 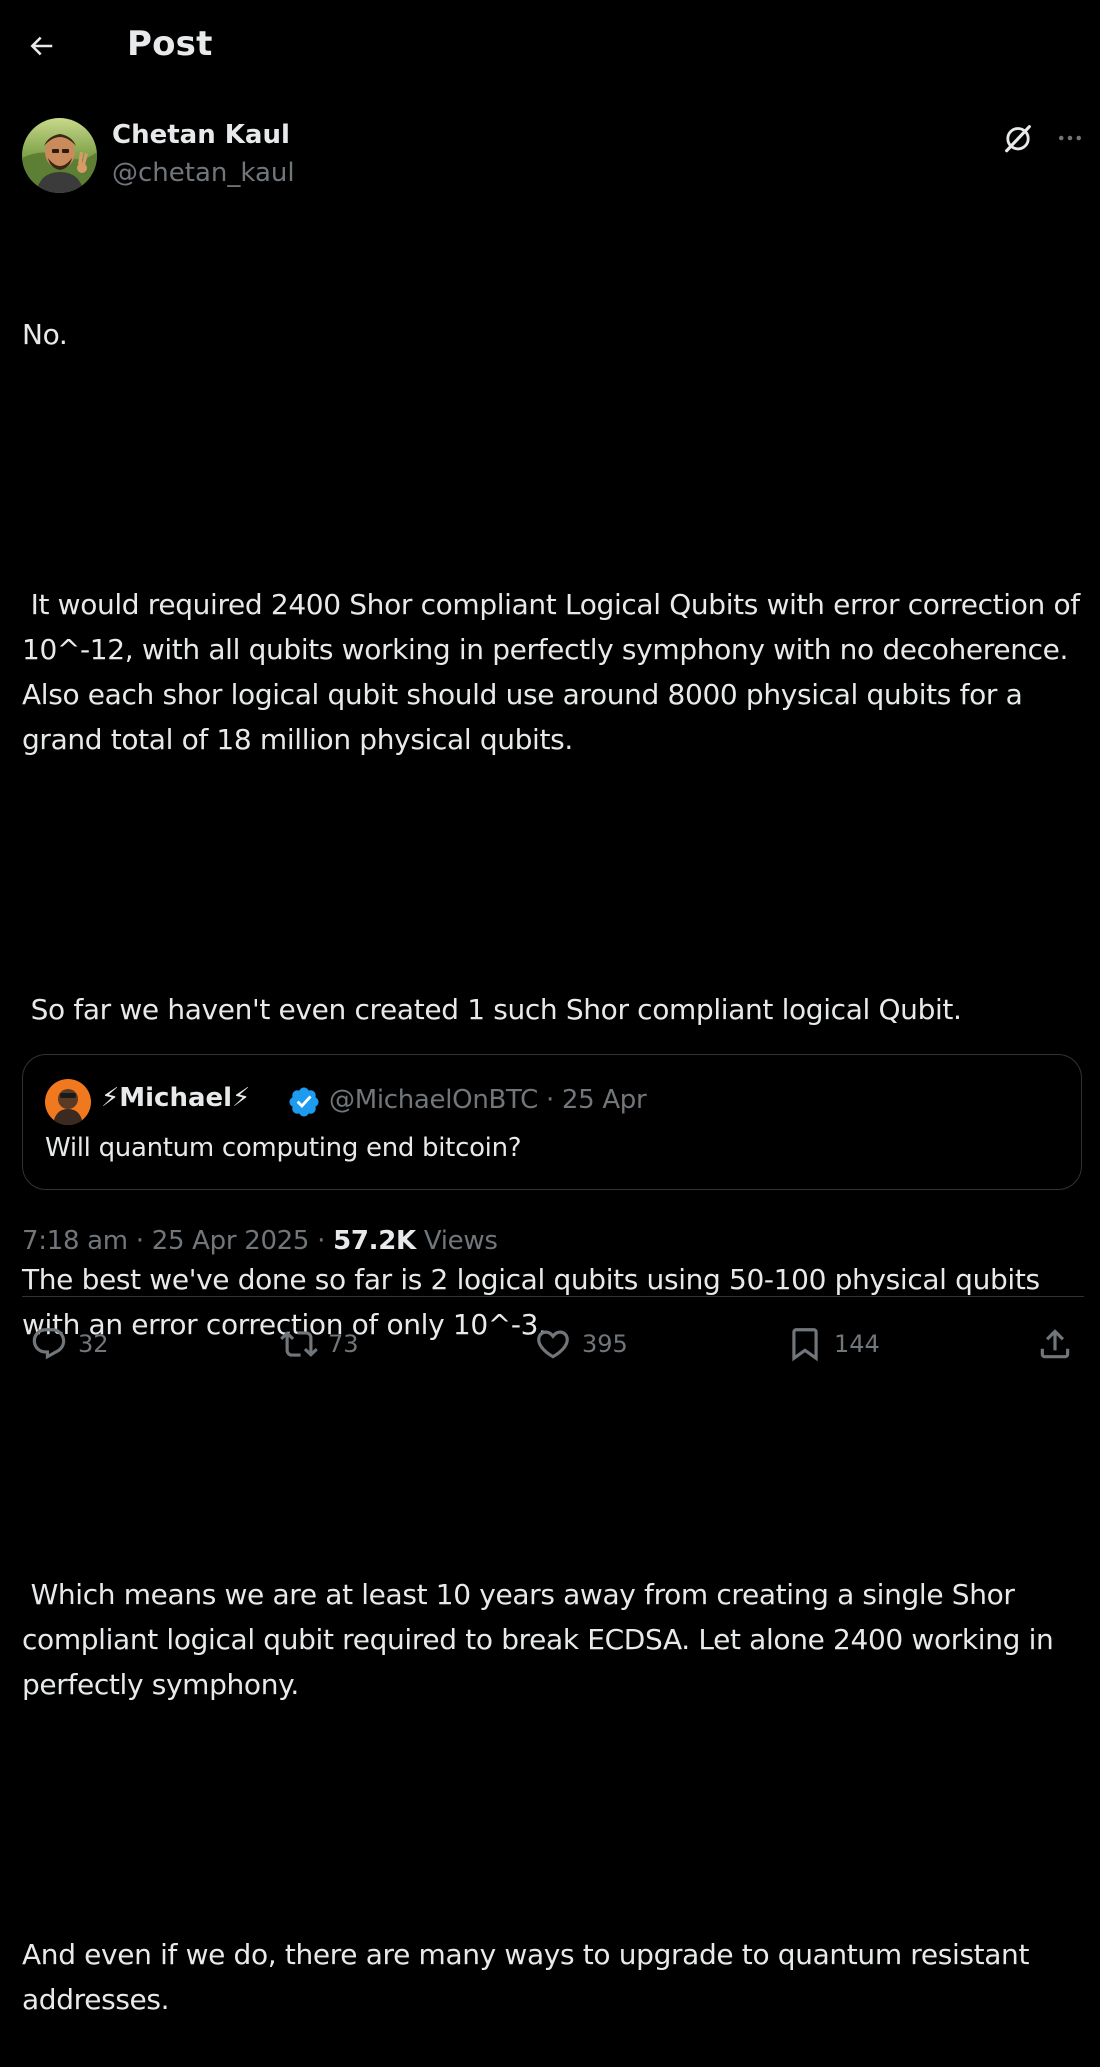 I want to click on share-button, so click(x=1055, y=1344).